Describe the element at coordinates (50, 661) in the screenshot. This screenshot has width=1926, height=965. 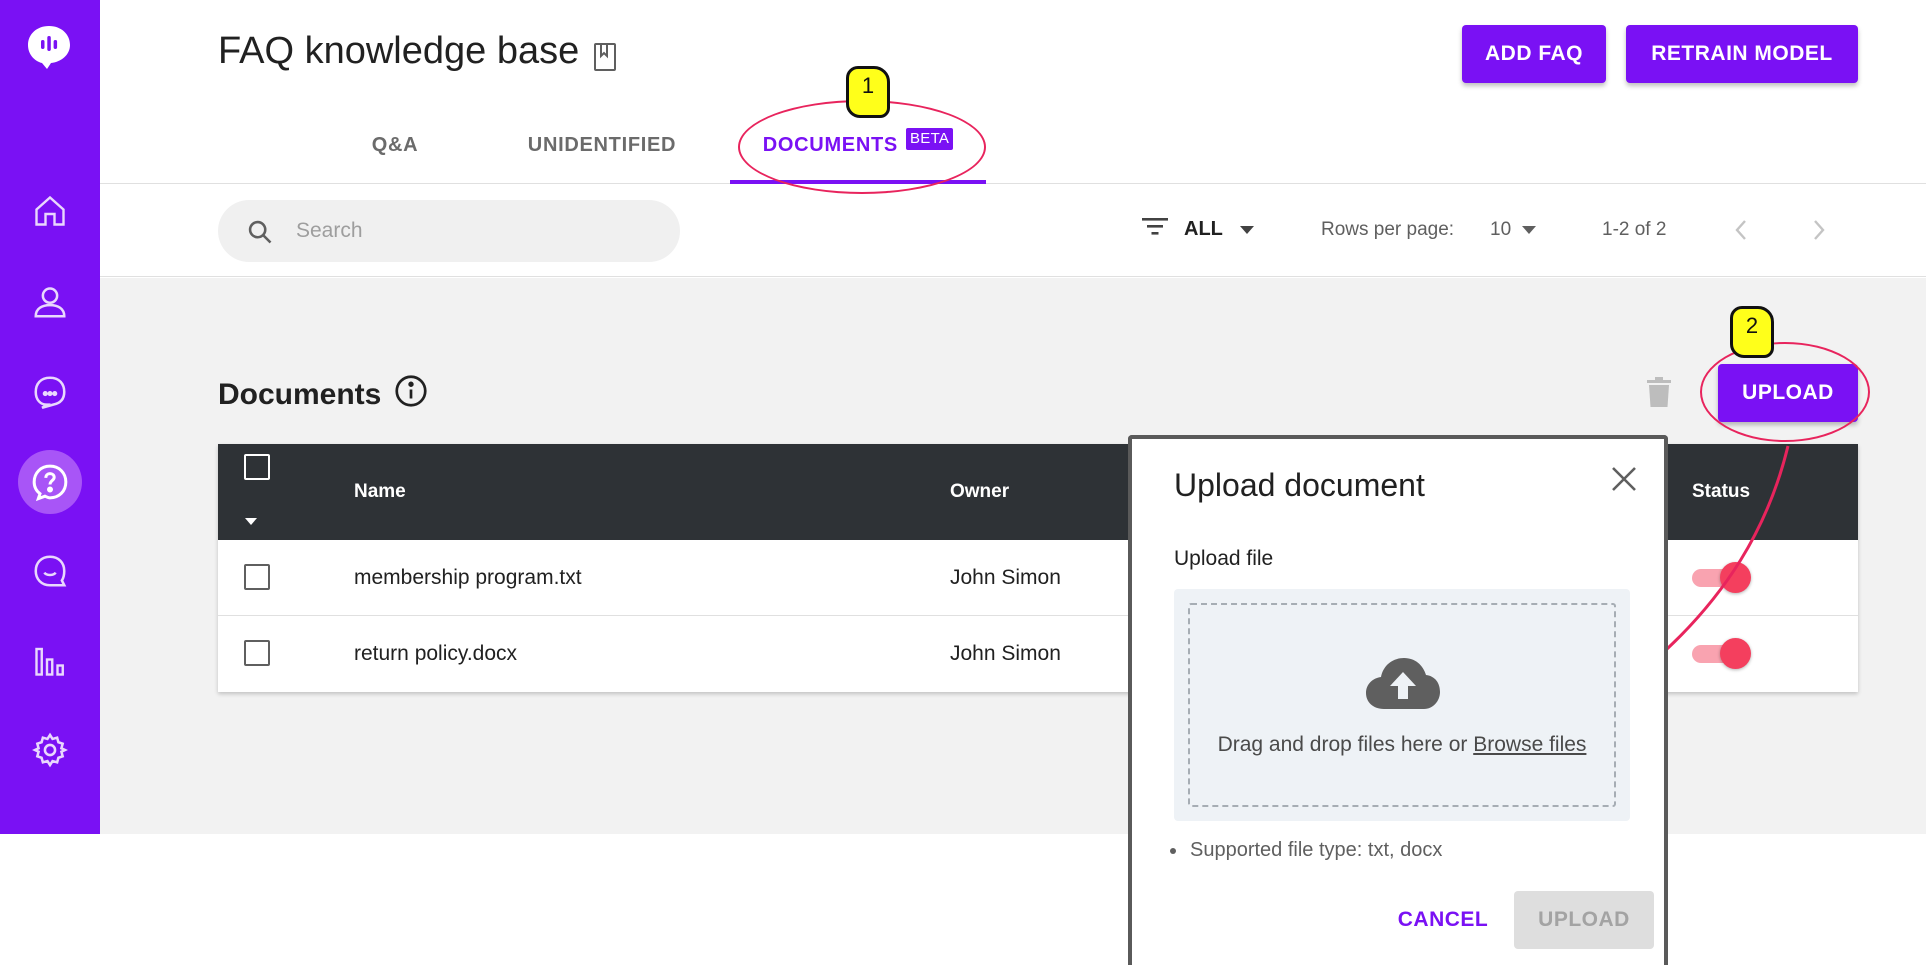
I see `analytics-icon` at that location.